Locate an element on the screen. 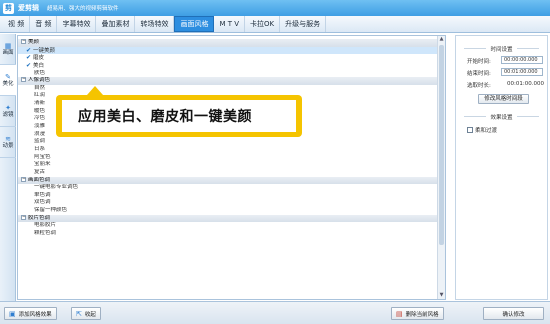 This screenshot has height=324, width=550. style-list-item: 颗粒色调 is located at coordinates (228, 234).